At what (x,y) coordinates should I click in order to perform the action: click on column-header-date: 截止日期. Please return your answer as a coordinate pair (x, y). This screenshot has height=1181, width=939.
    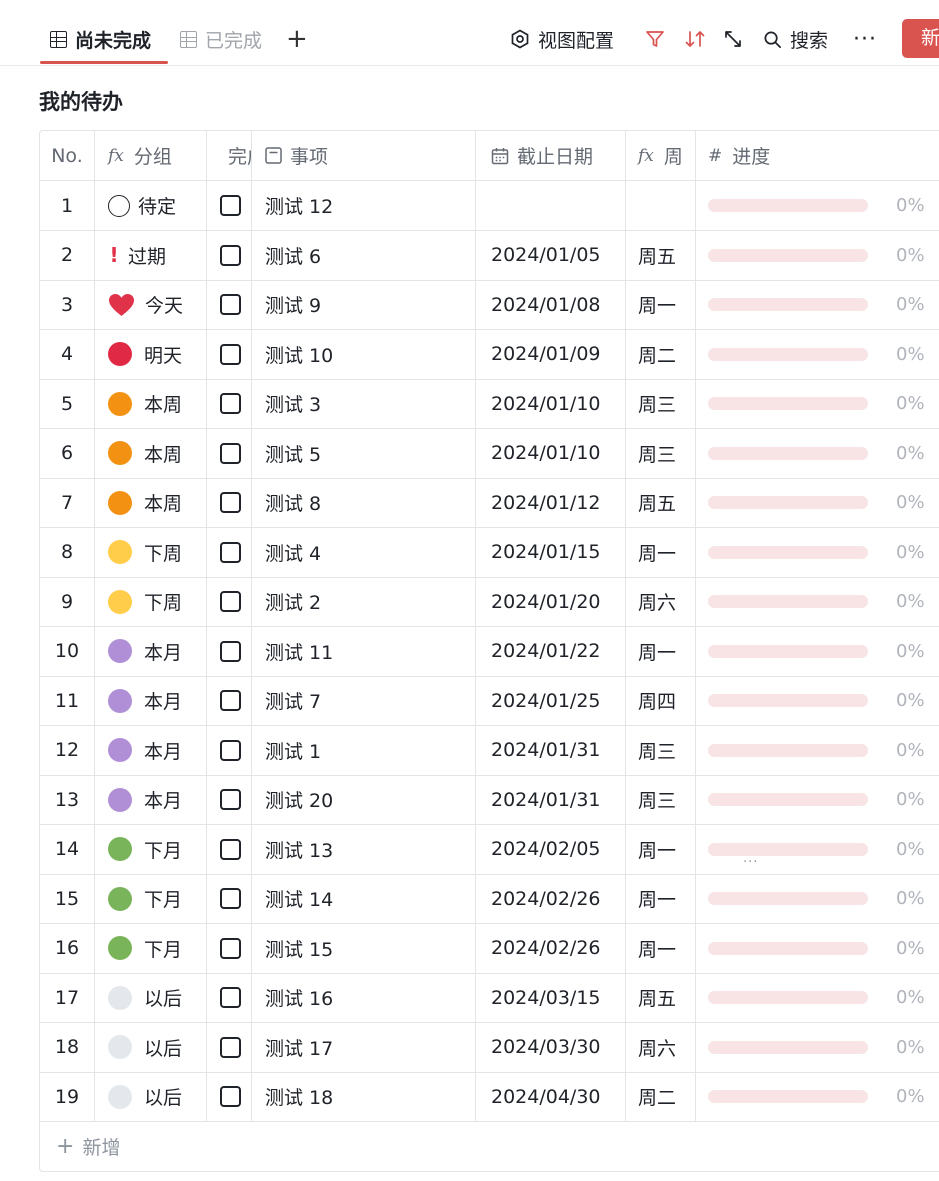
    Looking at the image, I should click on (551, 155).